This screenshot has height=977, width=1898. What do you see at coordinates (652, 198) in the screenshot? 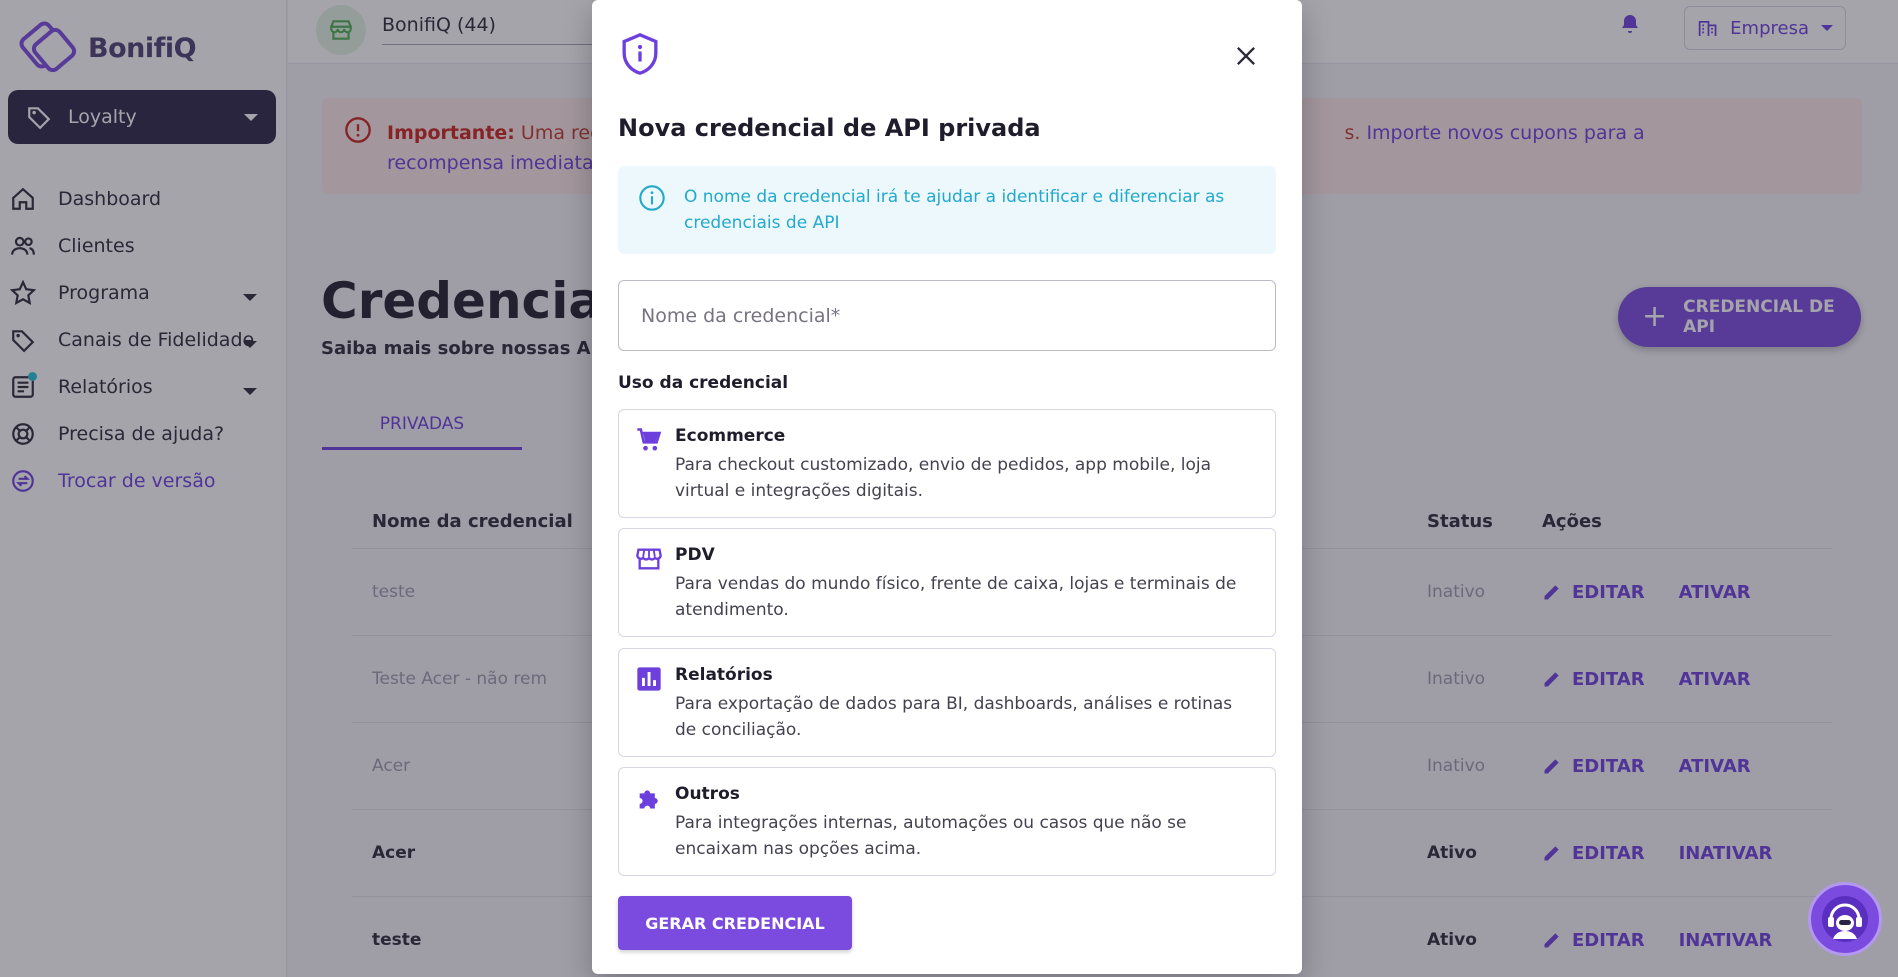
I see `info-icon` at bounding box center [652, 198].